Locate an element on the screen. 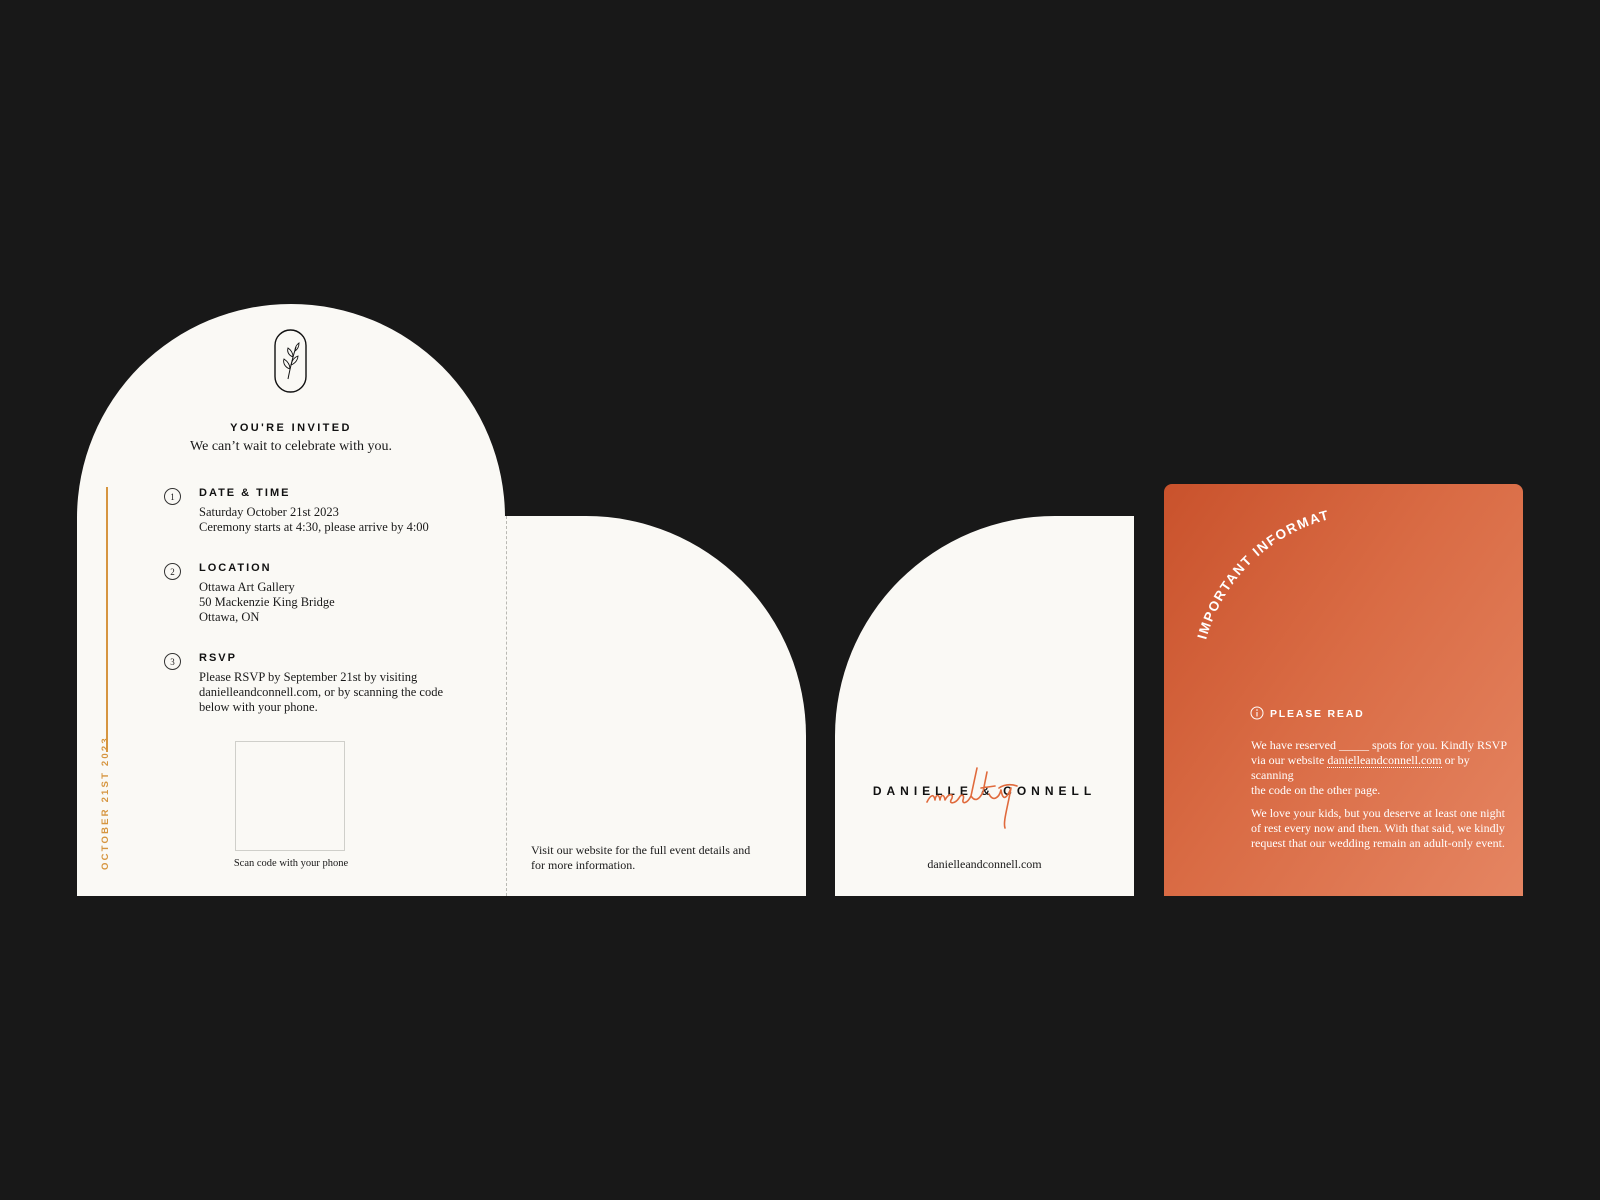 The height and width of the screenshot is (1200, 1600). text-line: for more information. is located at coordinates (583, 865).